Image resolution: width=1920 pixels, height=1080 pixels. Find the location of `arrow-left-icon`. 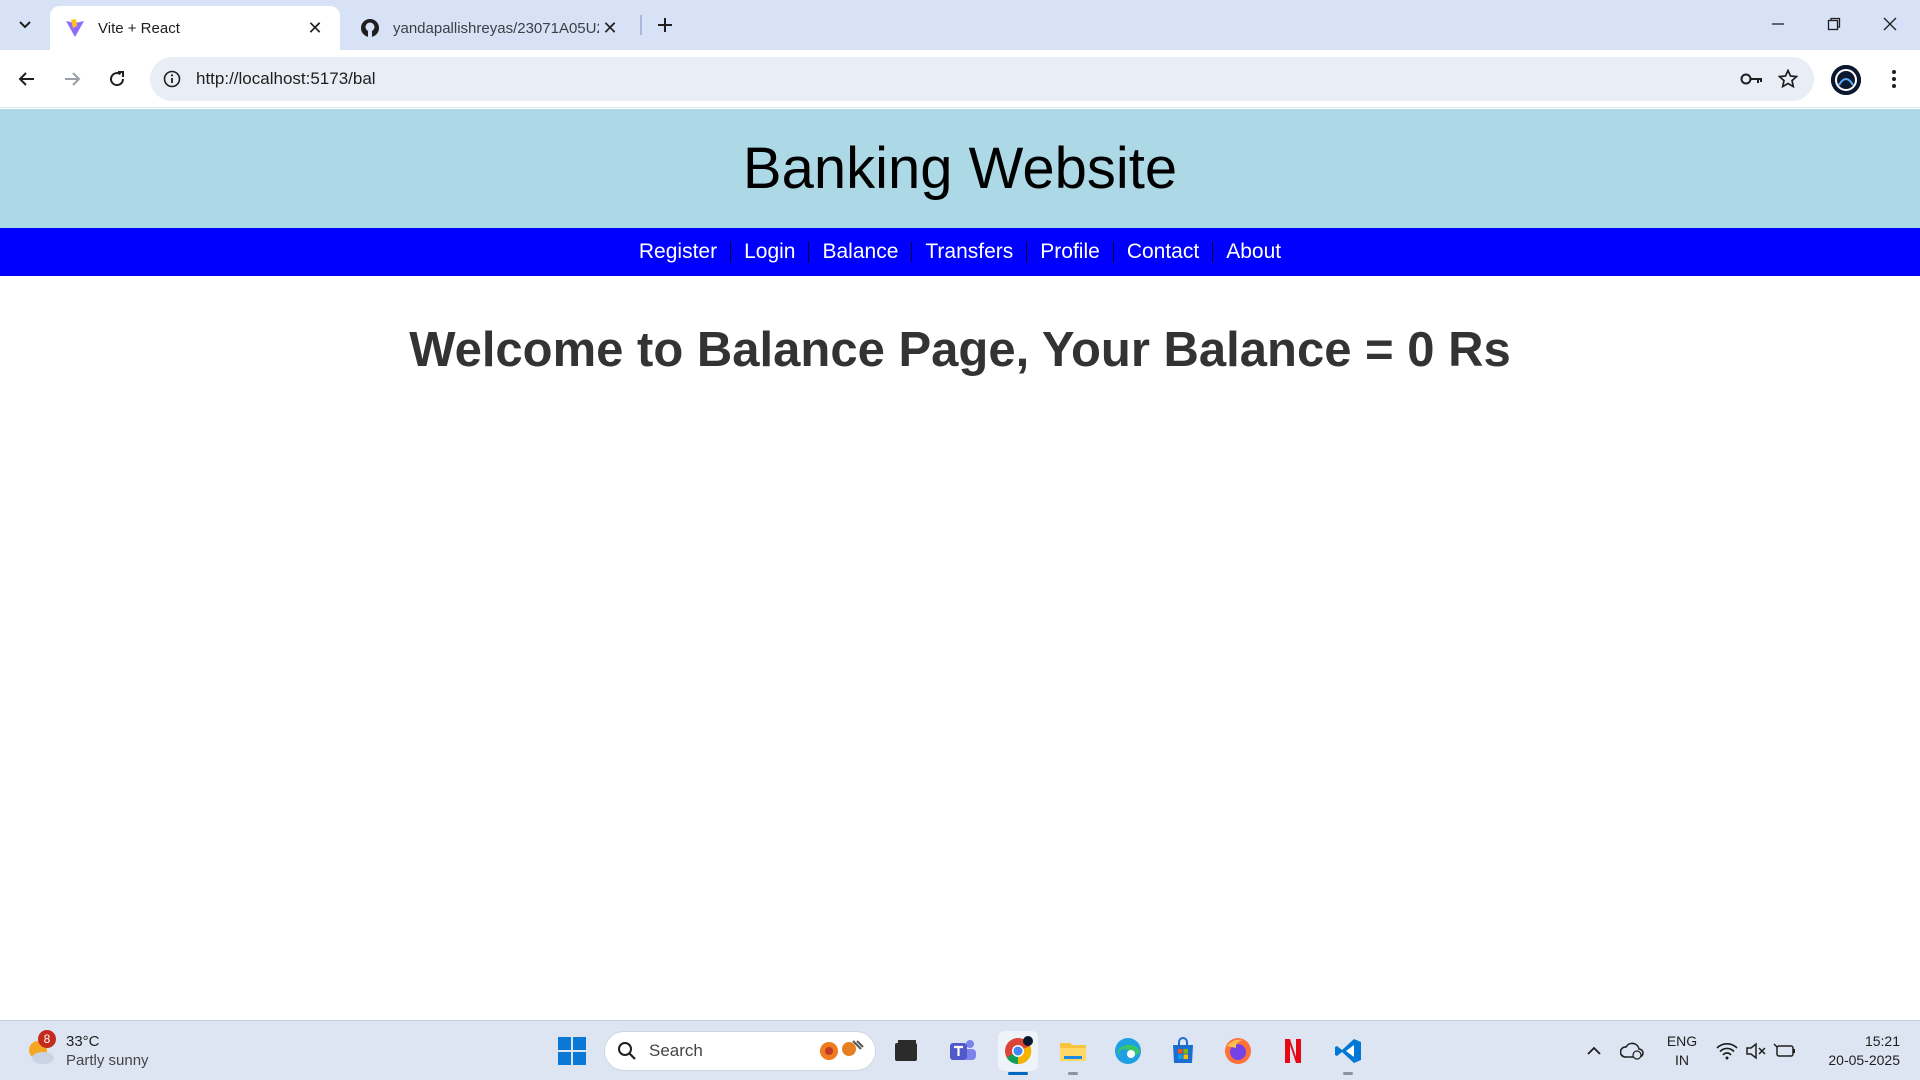

arrow-left-icon is located at coordinates (26, 79).